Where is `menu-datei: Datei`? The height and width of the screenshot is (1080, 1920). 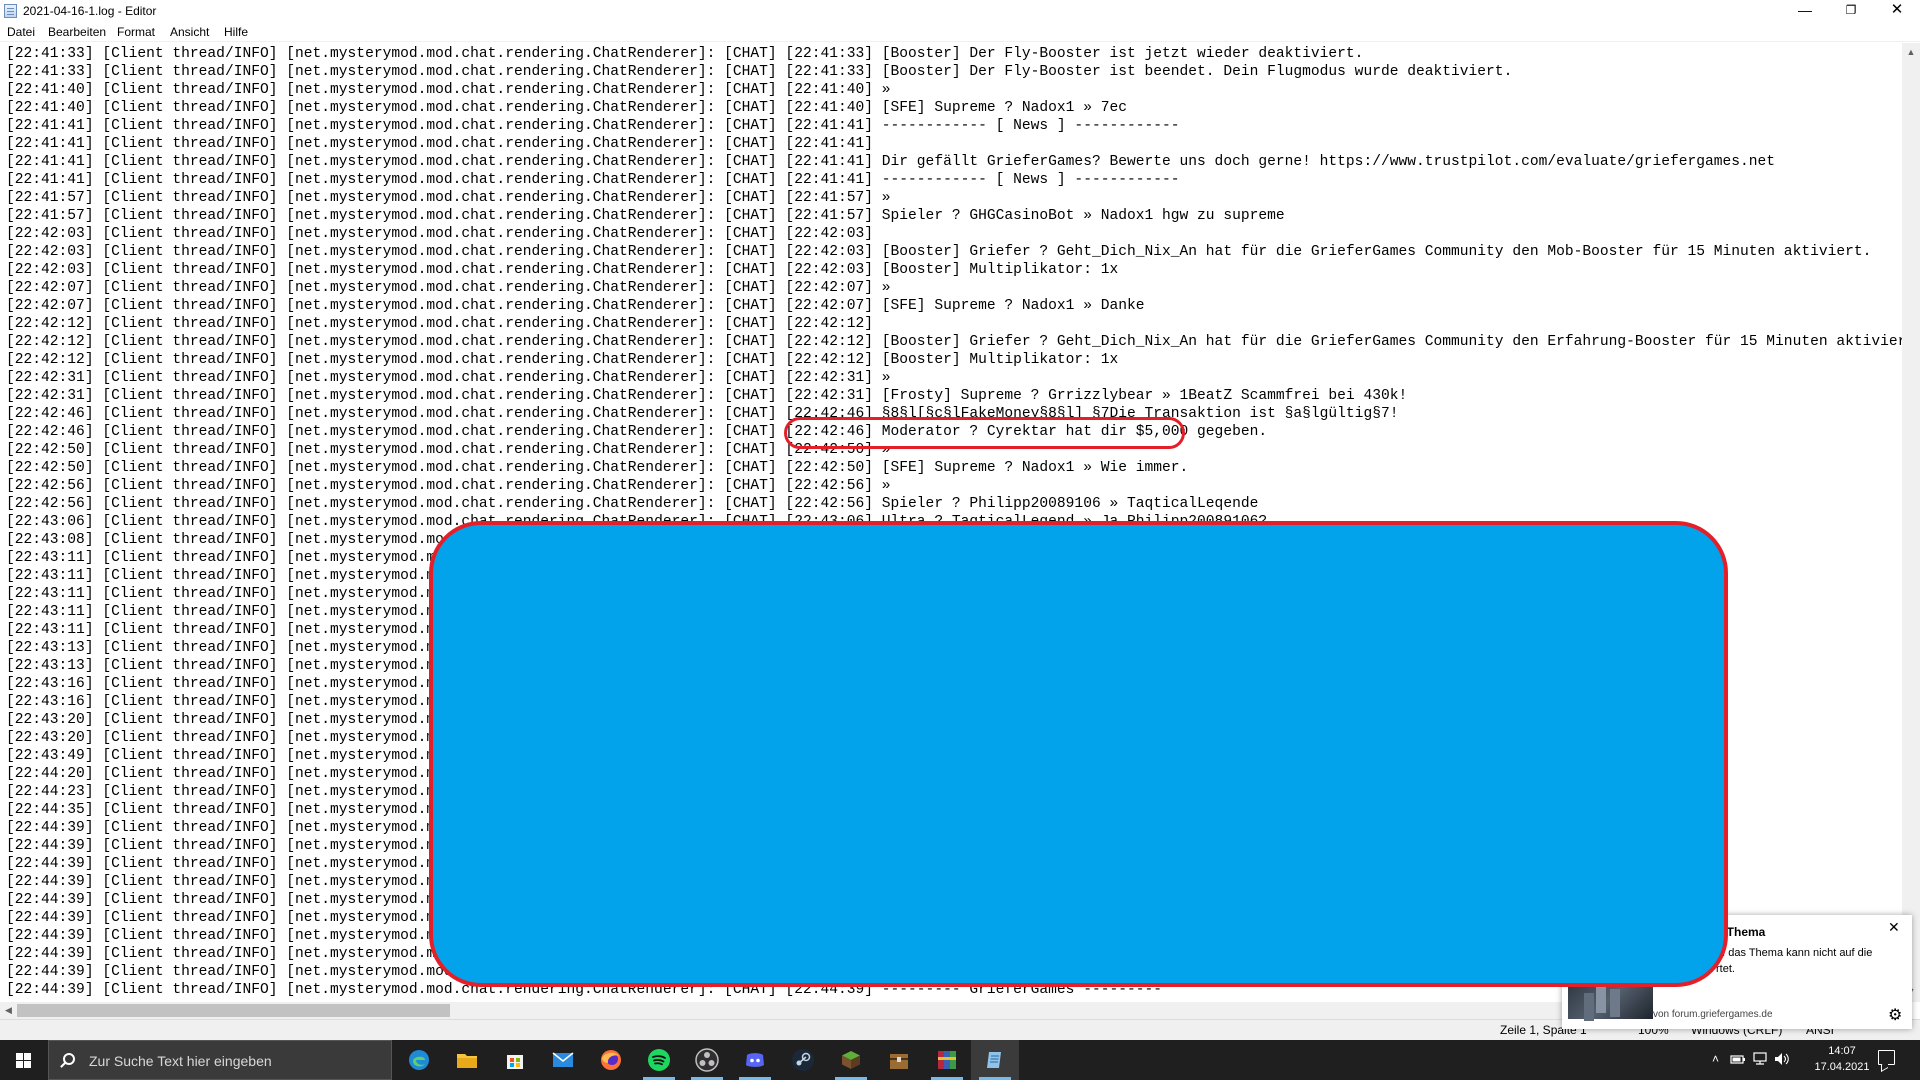
menu-datei: Datei is located at coordinates (21, 32).